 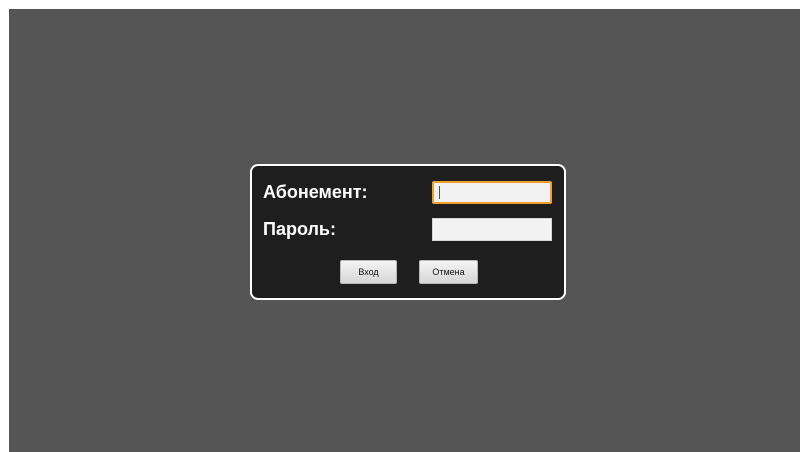 I want to click on cancel-button: Отмена, so click(x=448, y=272).